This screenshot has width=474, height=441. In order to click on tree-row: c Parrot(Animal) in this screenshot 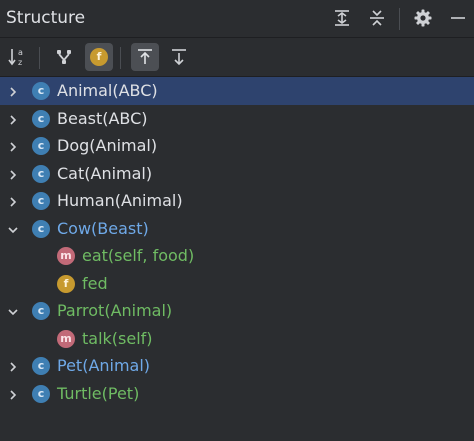, I will do `click(237, 311)`.